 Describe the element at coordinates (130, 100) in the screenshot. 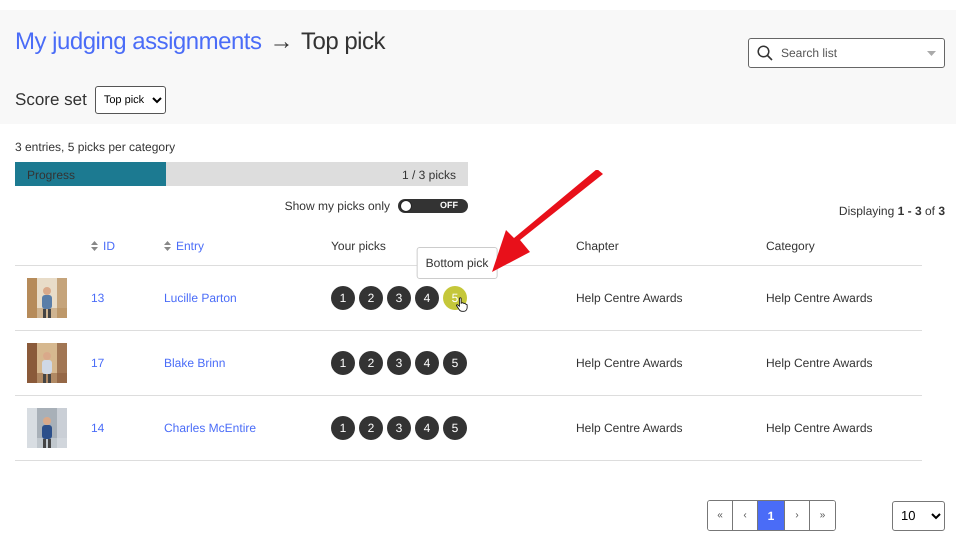

I see `score-set-select: Top pick` at that location.